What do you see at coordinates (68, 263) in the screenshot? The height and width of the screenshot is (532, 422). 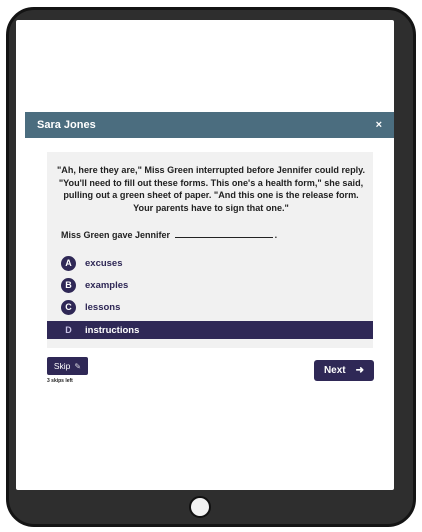 I see `option-letter-badge: A` at bounding box center [68, 263].